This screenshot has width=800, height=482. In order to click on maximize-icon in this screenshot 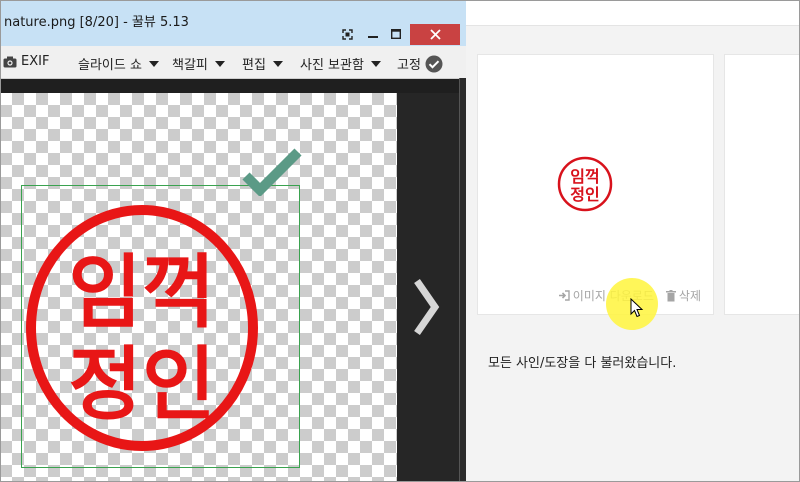, I will do `click(396, 34)`.